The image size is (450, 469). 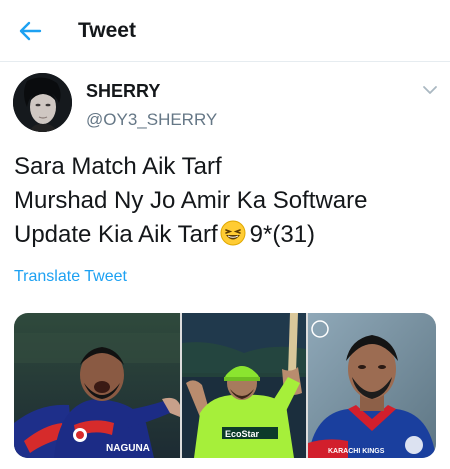 I want to click on user-handle: @OY3_SHERRY, so click(x=151, y=120).